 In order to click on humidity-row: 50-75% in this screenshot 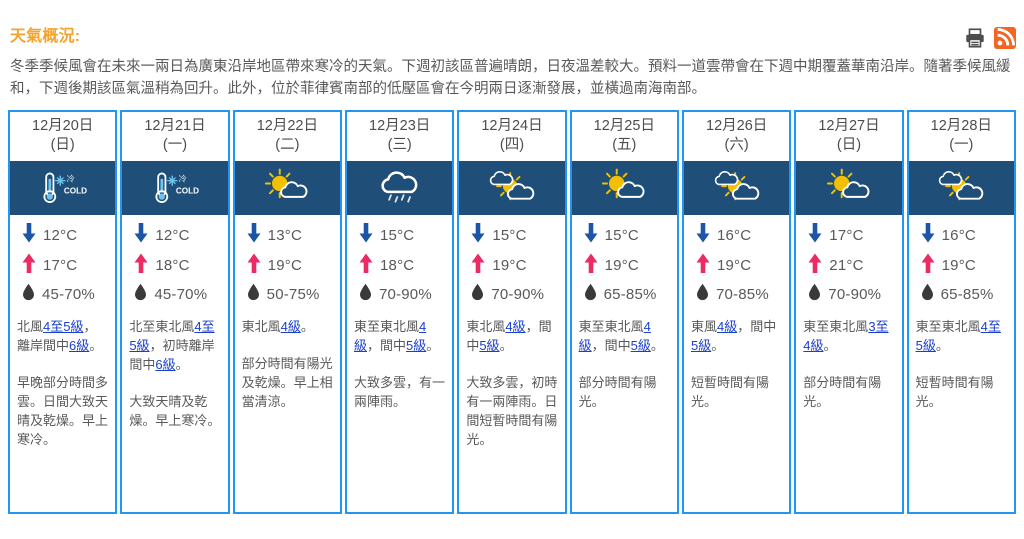, I will do `click(287, 293)`.